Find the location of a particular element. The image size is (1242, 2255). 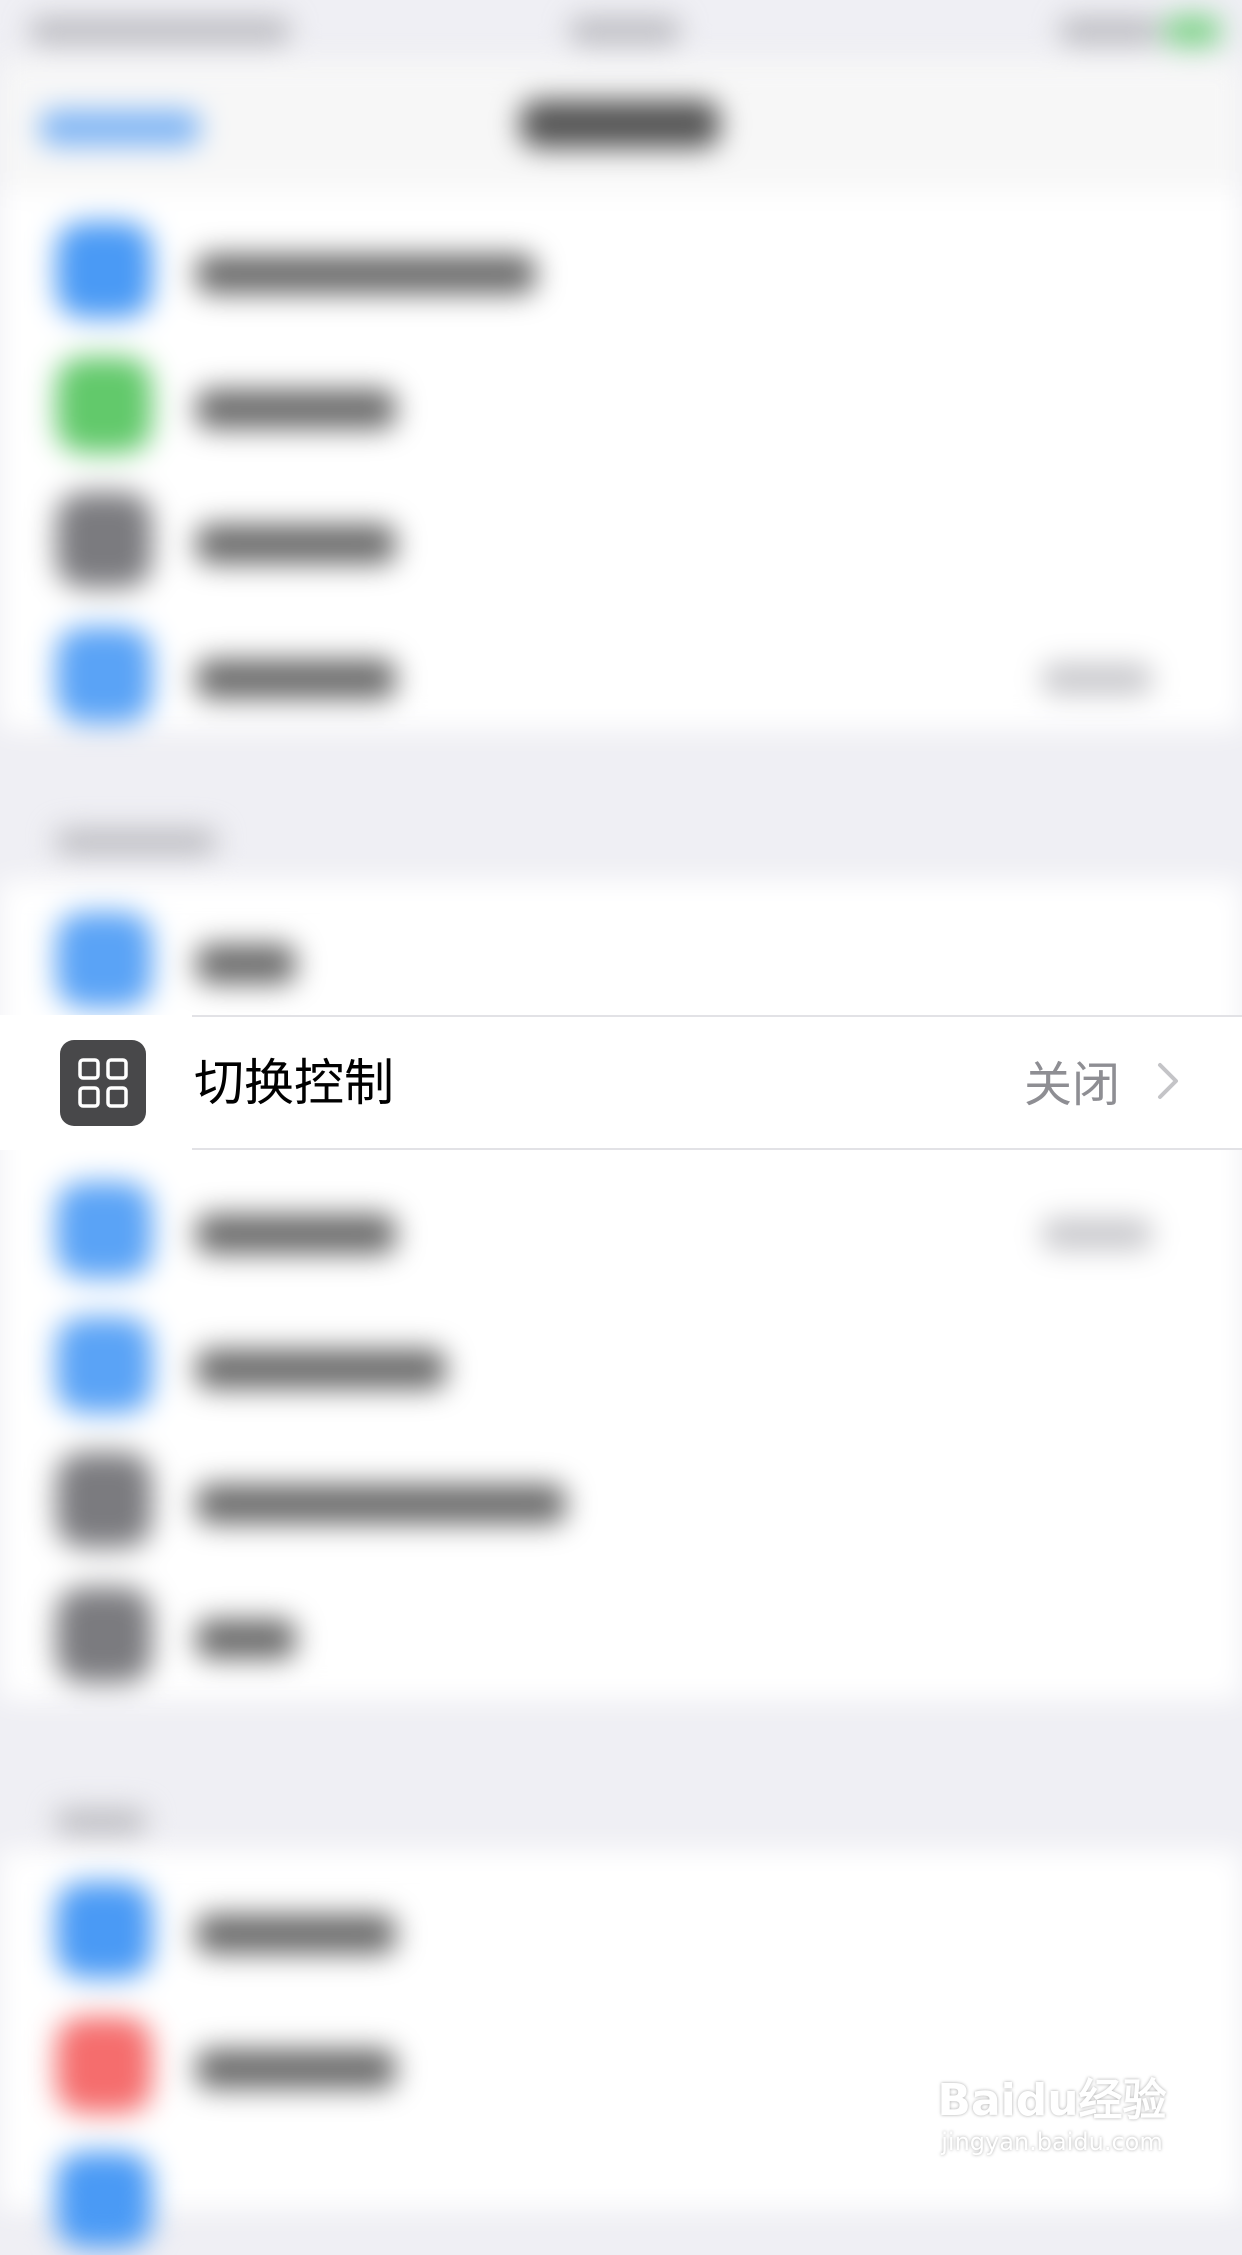

carrier-indicator is located at coordinates (160, 31).